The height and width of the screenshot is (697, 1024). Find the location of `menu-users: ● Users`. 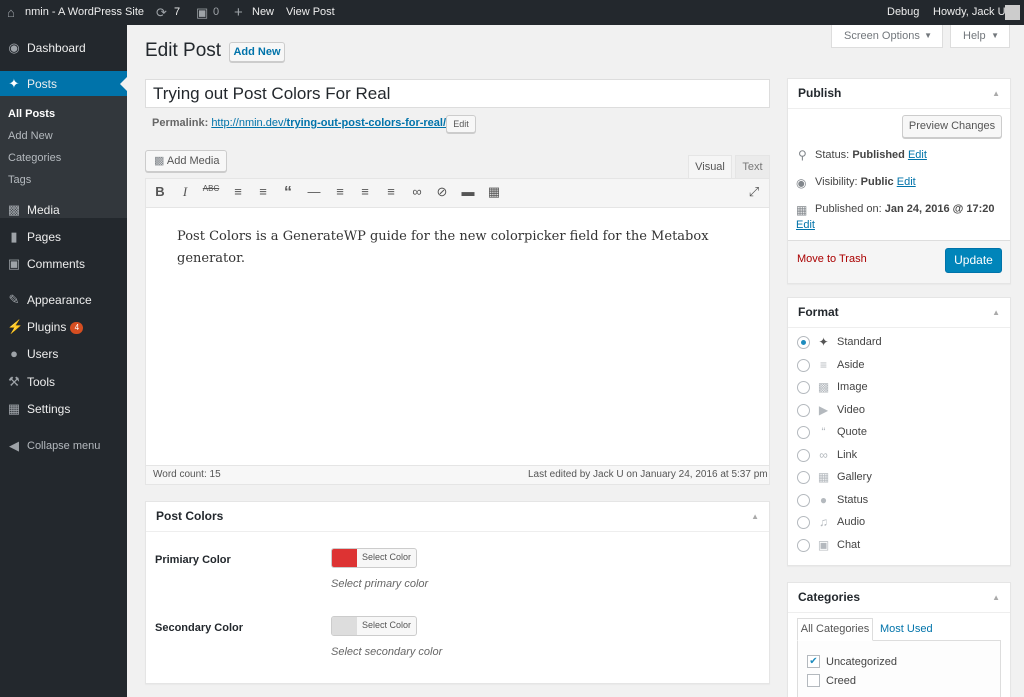

menu-users: ● Users is located at coordinates (63, 354).